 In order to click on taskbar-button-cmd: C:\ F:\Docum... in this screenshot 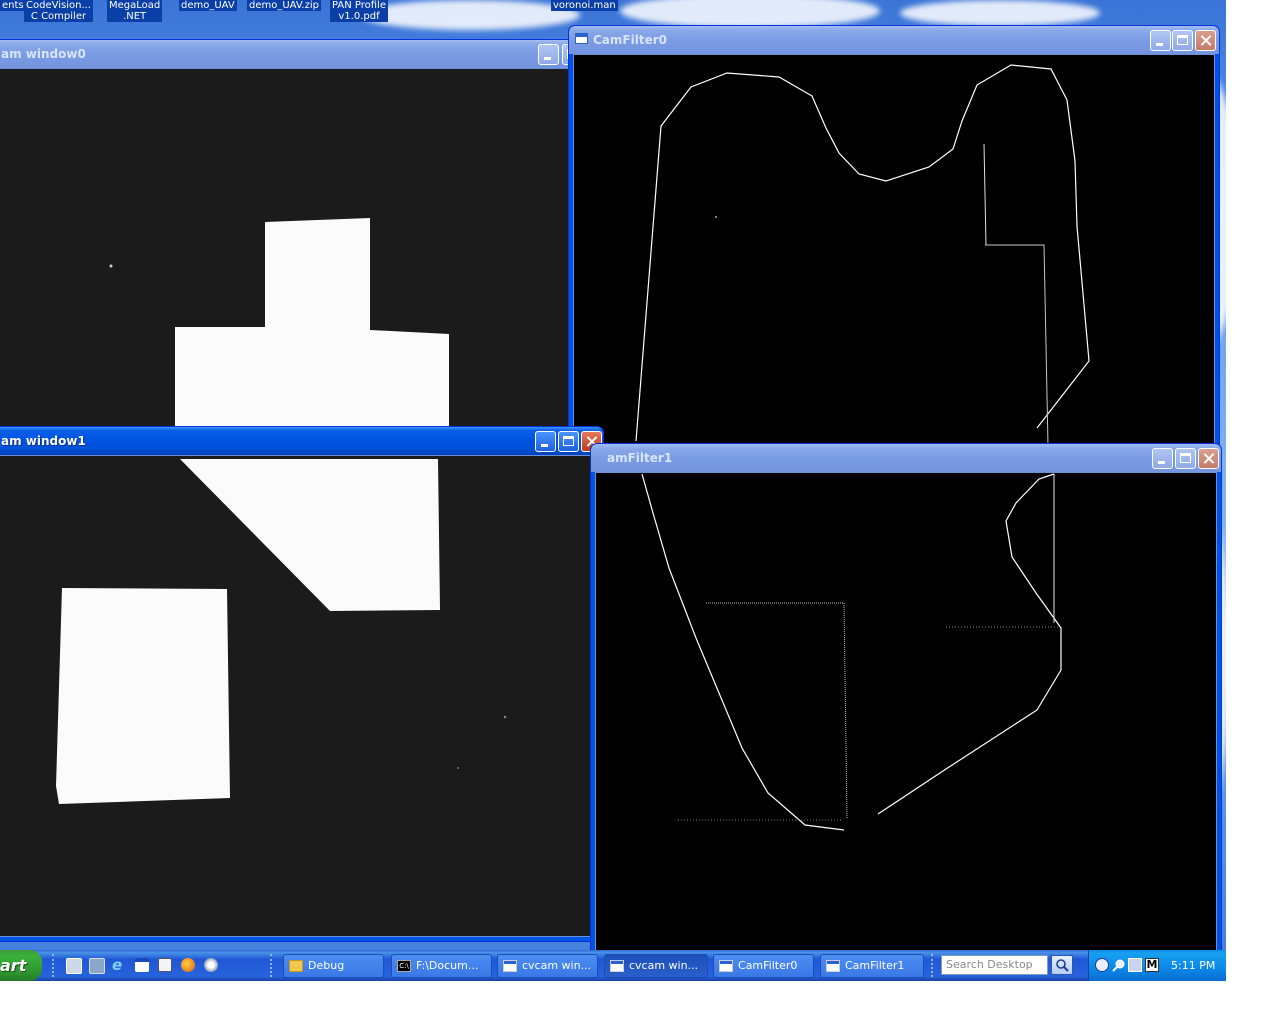, I will do `click(441, 966)`.